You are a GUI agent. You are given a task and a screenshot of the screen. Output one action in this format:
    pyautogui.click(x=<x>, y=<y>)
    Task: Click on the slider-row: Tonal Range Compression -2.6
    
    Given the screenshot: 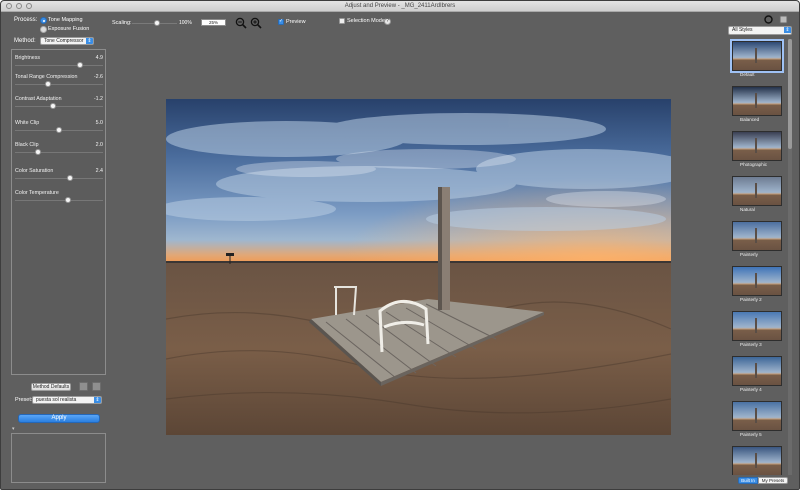 What is the action you would take?
    pyautogui.click(x=59, y=84)
    